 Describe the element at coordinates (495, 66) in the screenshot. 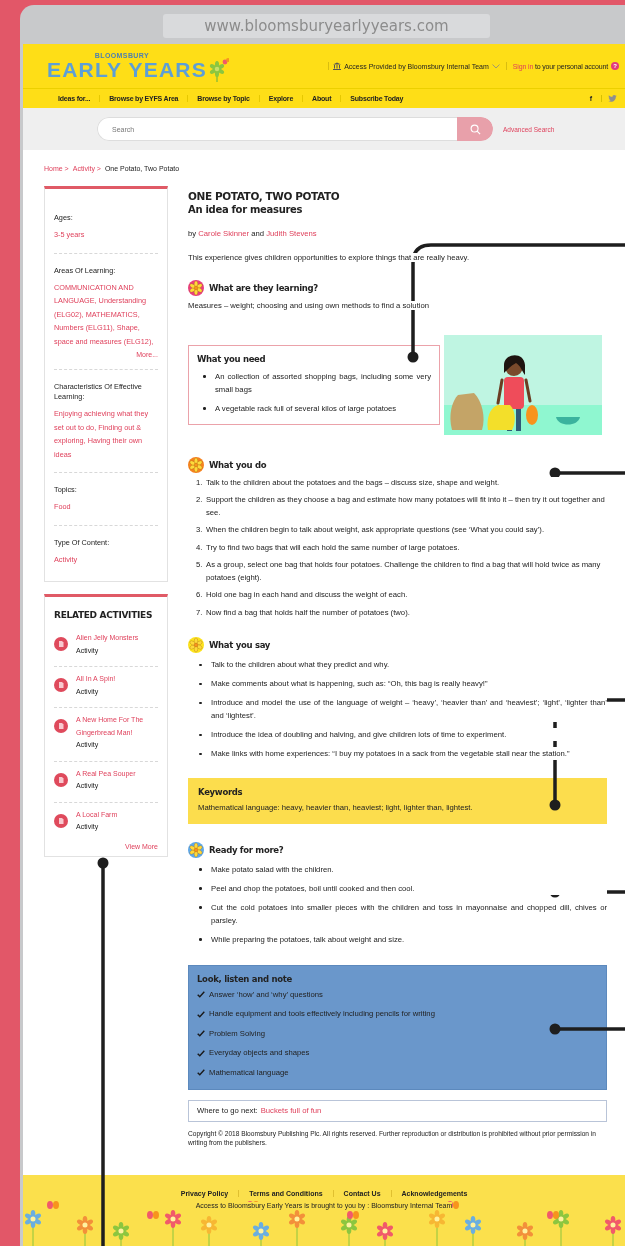

I see `chevron-down-icon` at that location.